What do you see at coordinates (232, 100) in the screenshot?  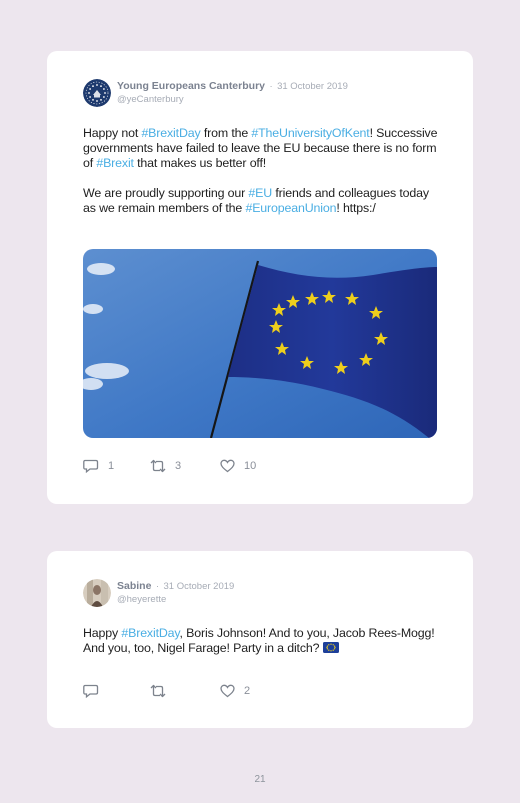 I see `author-handle: @yeCanterbury` at bounding box center [232, 100].